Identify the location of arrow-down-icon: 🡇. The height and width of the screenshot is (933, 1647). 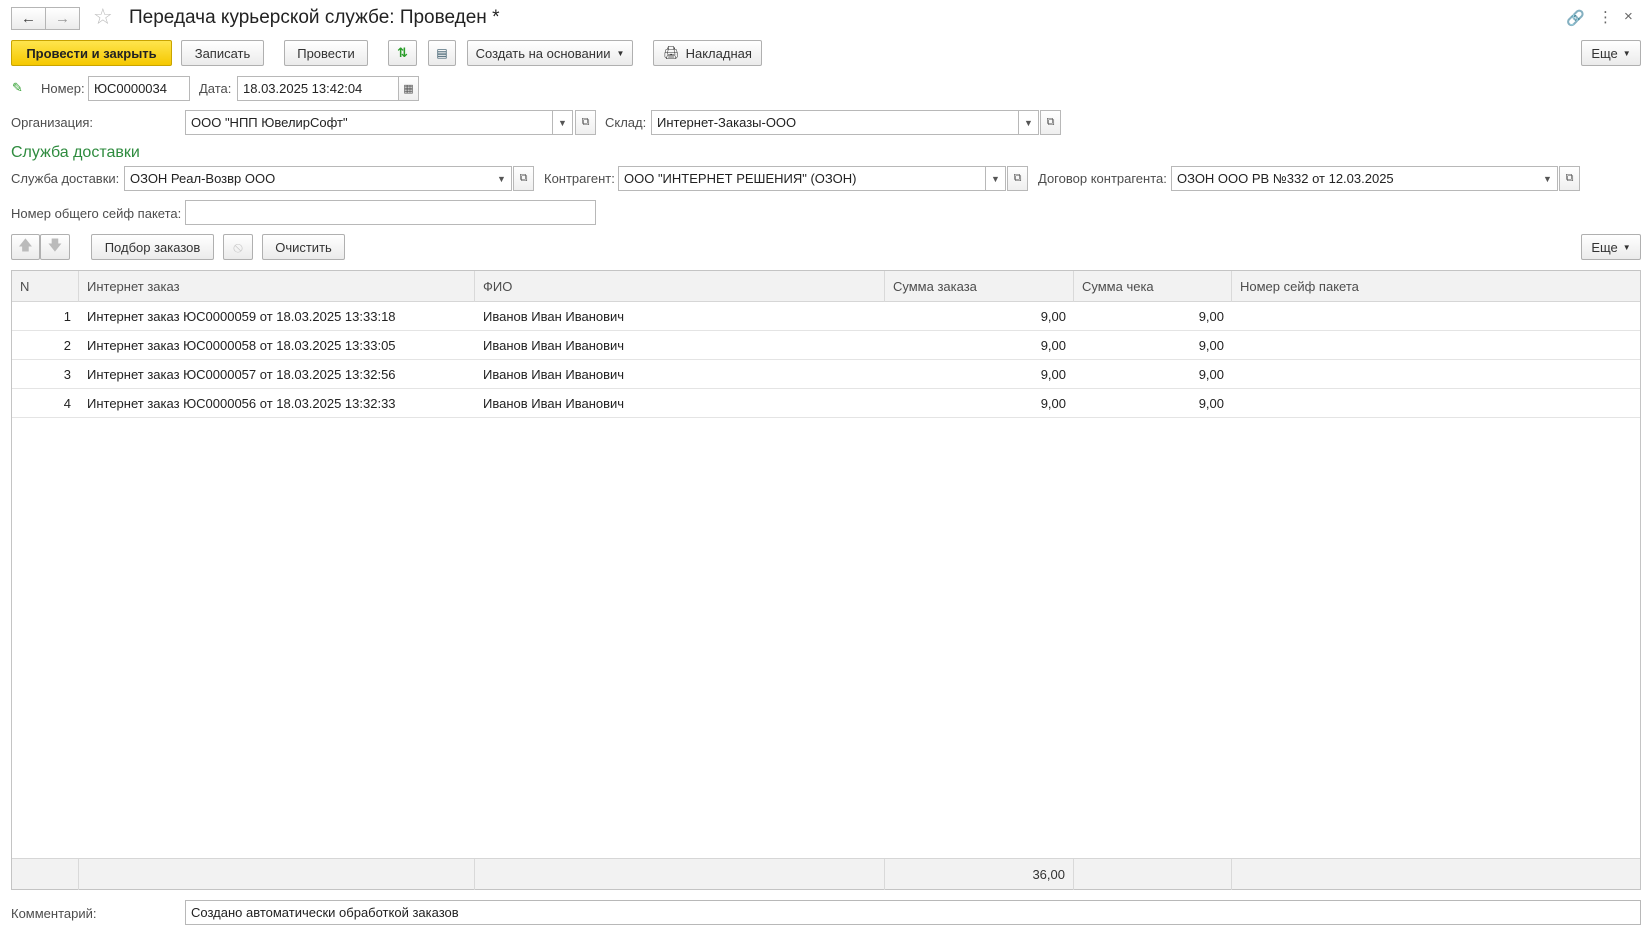
(55, 245).